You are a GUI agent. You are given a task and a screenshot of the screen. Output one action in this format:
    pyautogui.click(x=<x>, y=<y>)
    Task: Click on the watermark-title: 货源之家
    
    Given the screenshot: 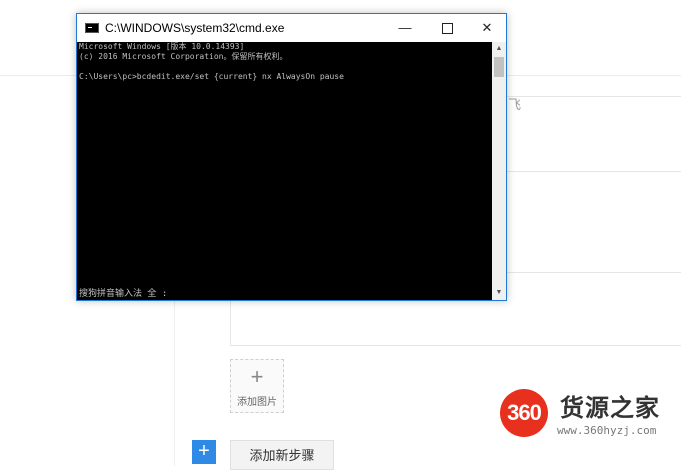 What is the action you would take?
    pyautogui.click(x=610, y=408)
    